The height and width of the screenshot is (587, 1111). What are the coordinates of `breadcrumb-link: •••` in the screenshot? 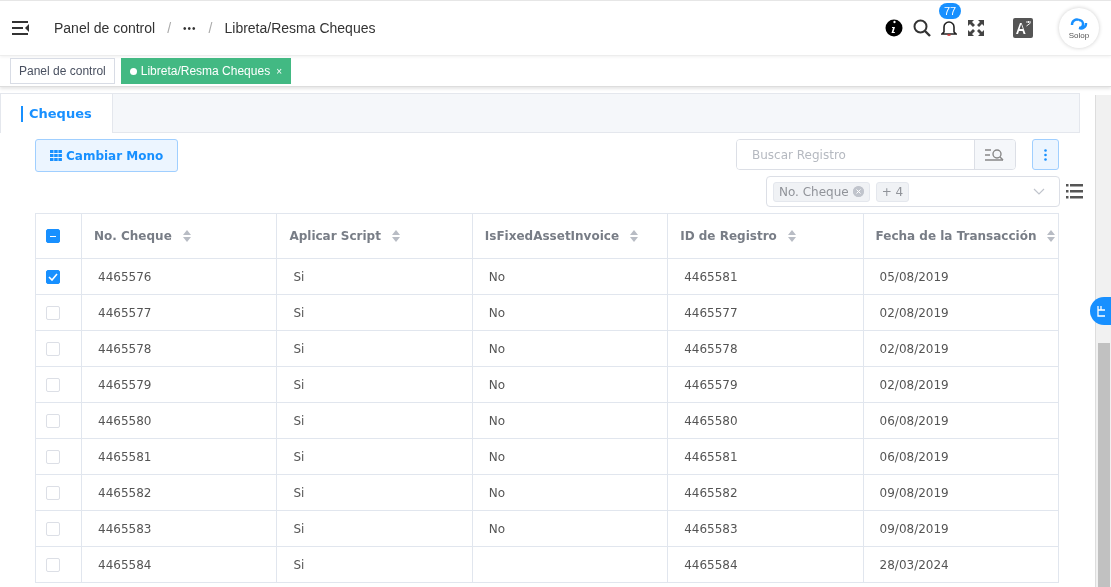 It's located at (190, 28).